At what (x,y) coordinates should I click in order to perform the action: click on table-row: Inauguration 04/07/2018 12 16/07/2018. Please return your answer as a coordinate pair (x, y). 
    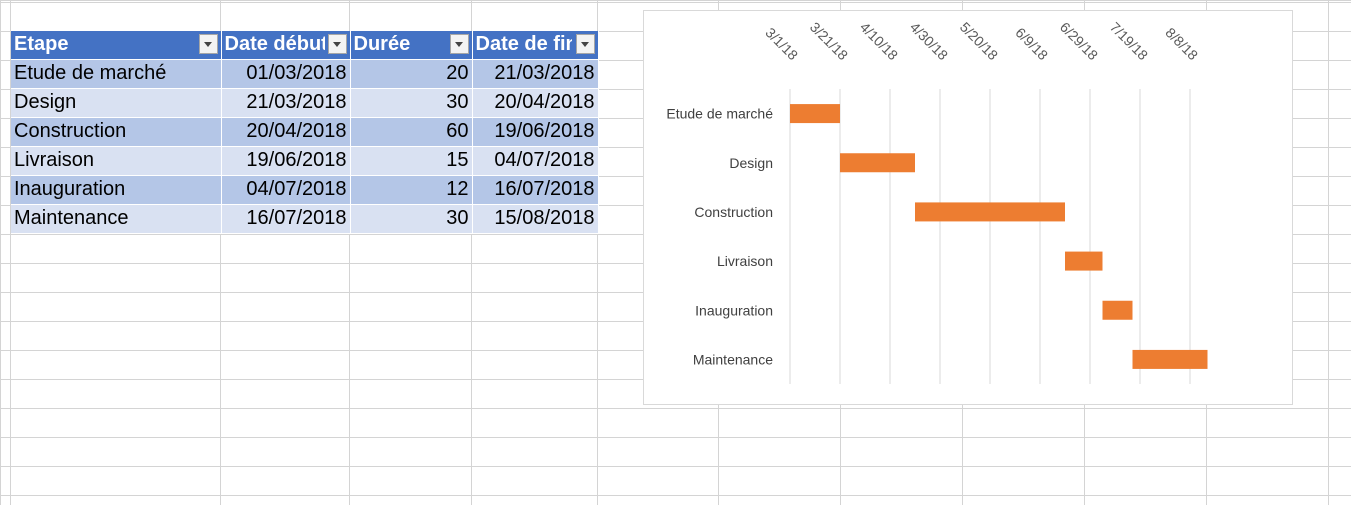
    Looking at the image, I should click on (305, 190).